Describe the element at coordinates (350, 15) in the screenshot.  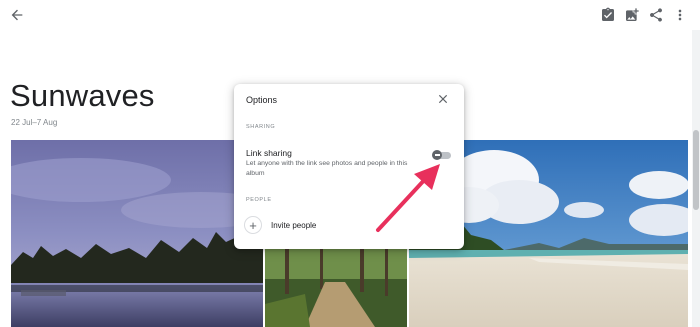
I see `top-app-bar` at that location.